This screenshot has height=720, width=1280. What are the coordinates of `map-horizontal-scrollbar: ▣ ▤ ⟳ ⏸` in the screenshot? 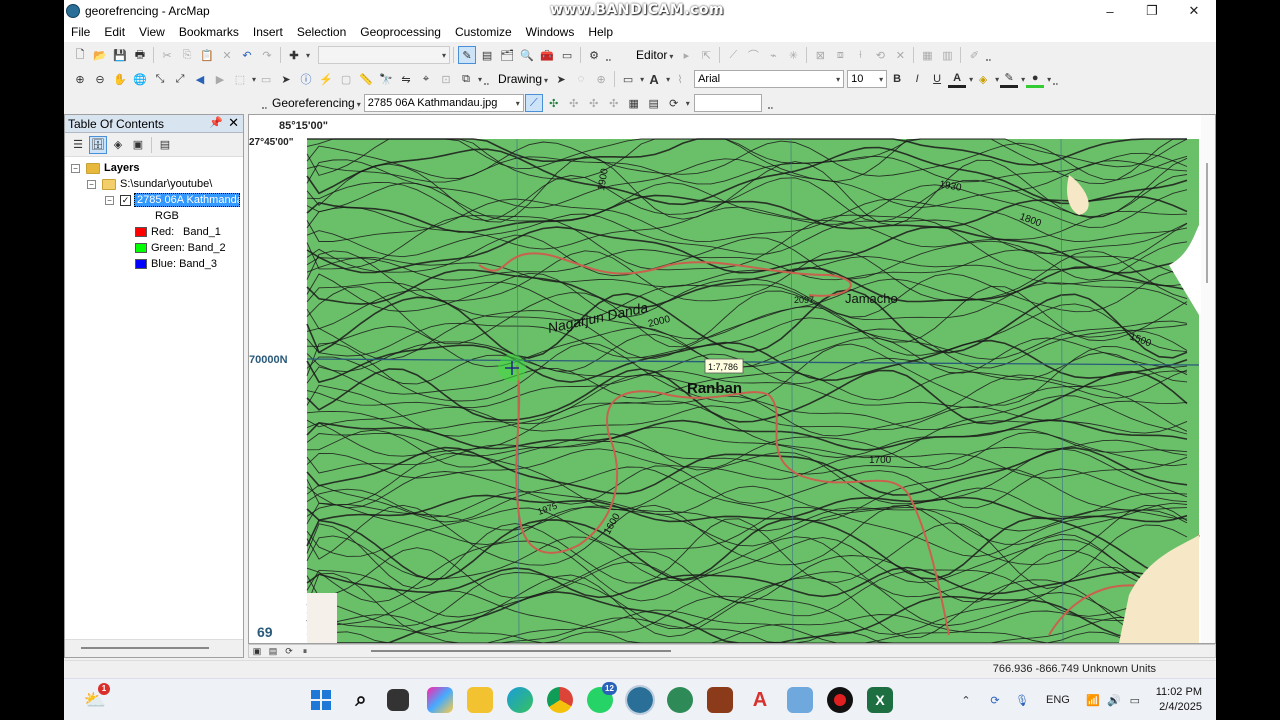 It's located at (732, 651).